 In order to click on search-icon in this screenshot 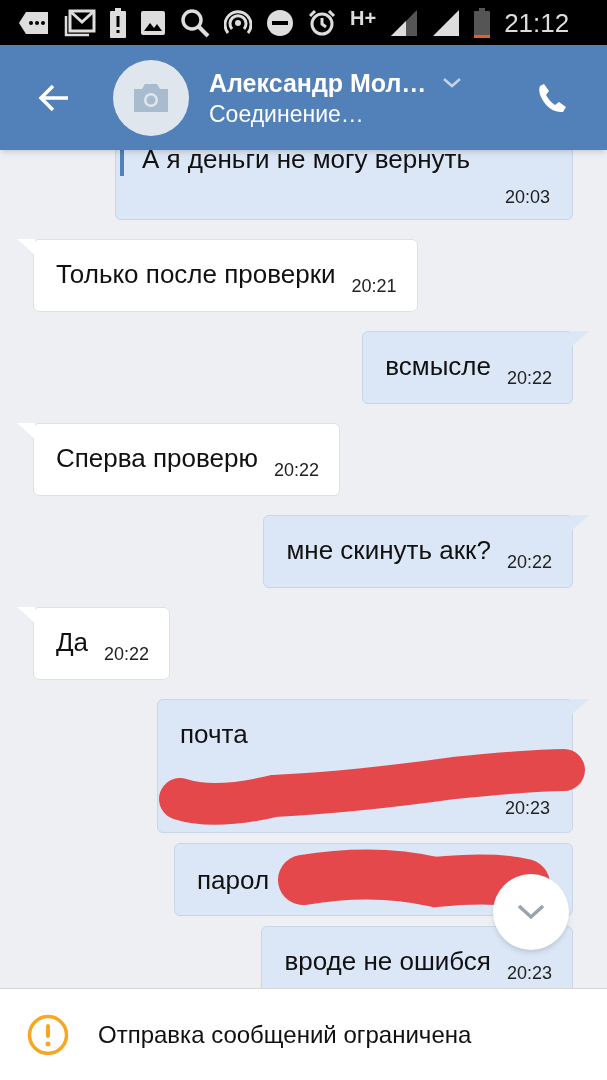, I will do `click(195, 22)`.